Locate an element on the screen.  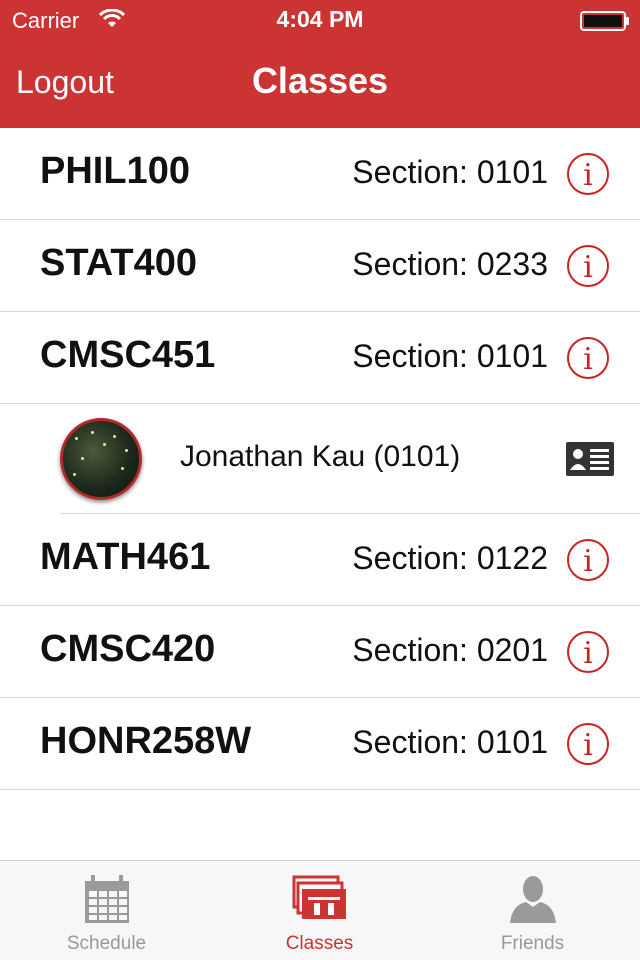
course-code: MATH461 is located at coordinates (125, 557).